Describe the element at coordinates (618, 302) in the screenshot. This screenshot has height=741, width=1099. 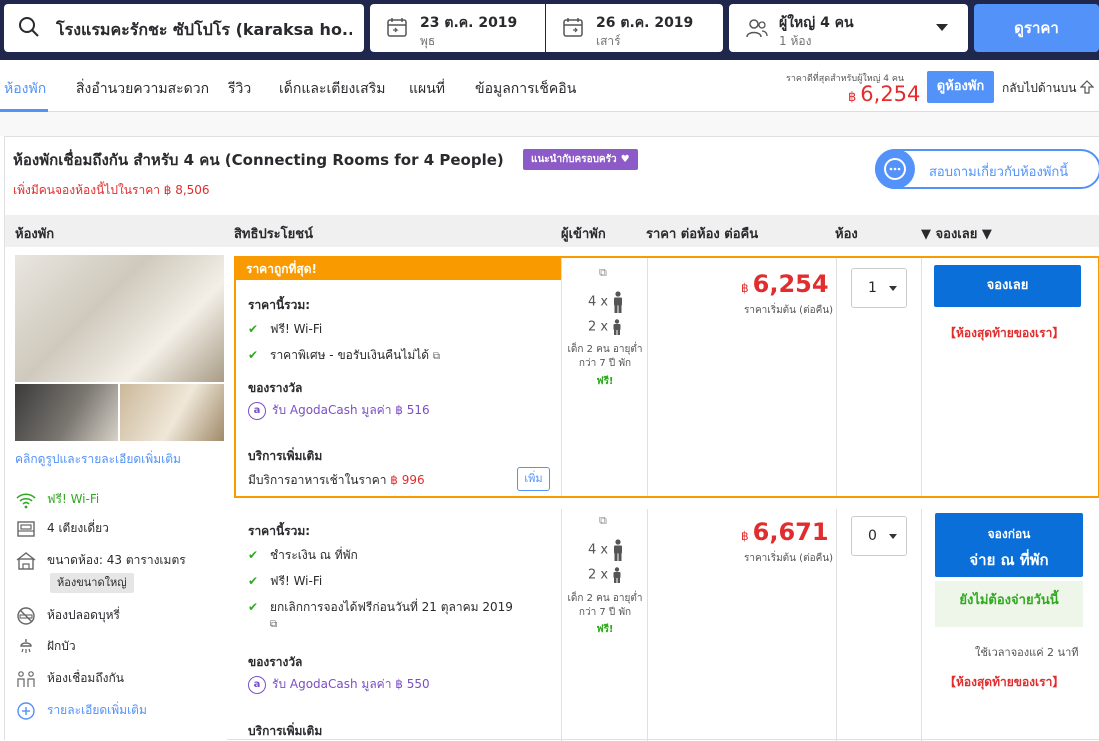
I see `adult-icon` at that location.